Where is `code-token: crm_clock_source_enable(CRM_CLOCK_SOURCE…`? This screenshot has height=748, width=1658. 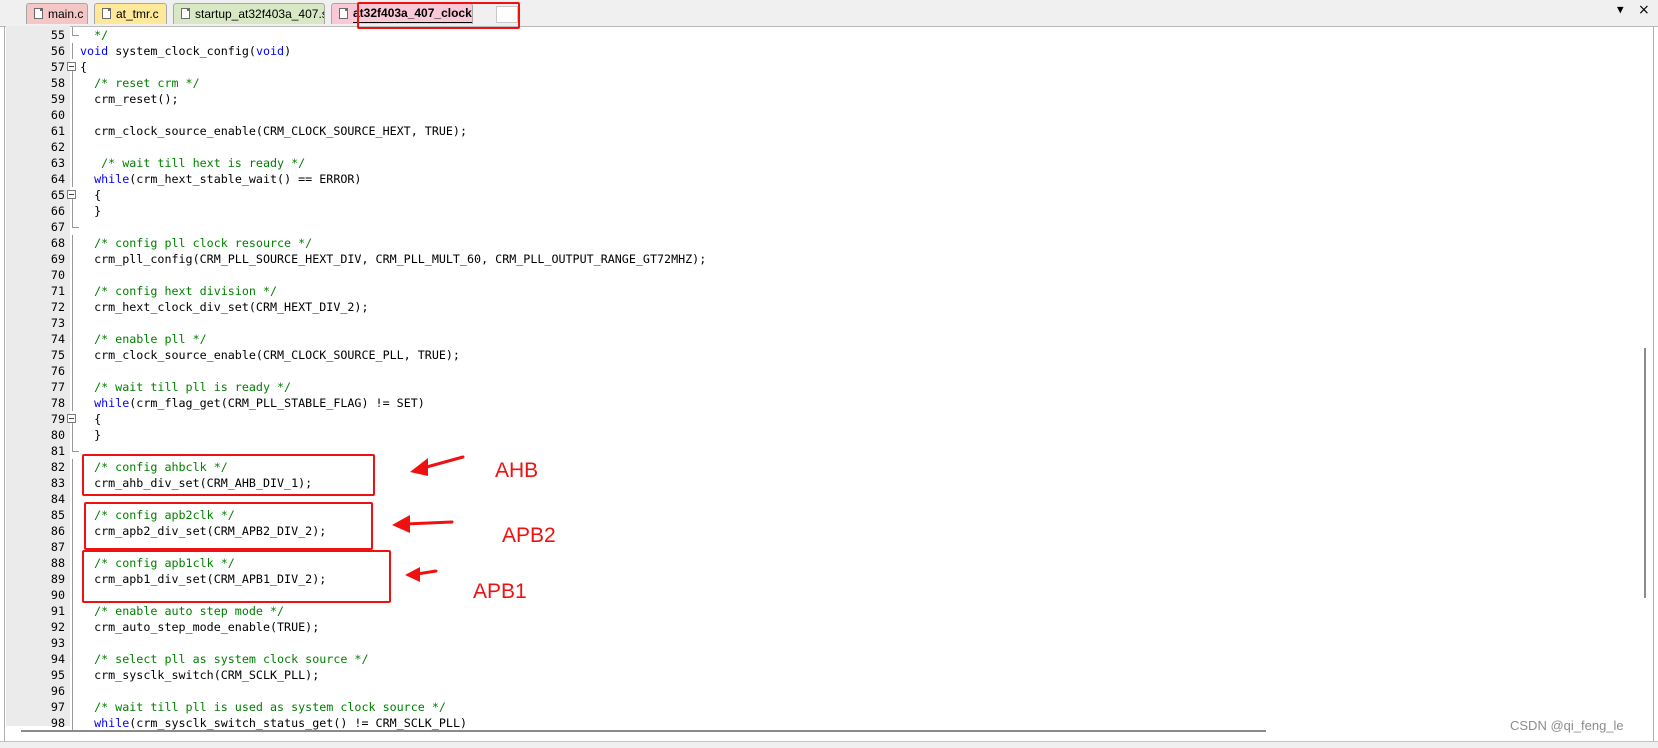 code-token: crm_clock_source_enable(CRM_CLOCK_SOURCE… is located at coordinates (270, 355).